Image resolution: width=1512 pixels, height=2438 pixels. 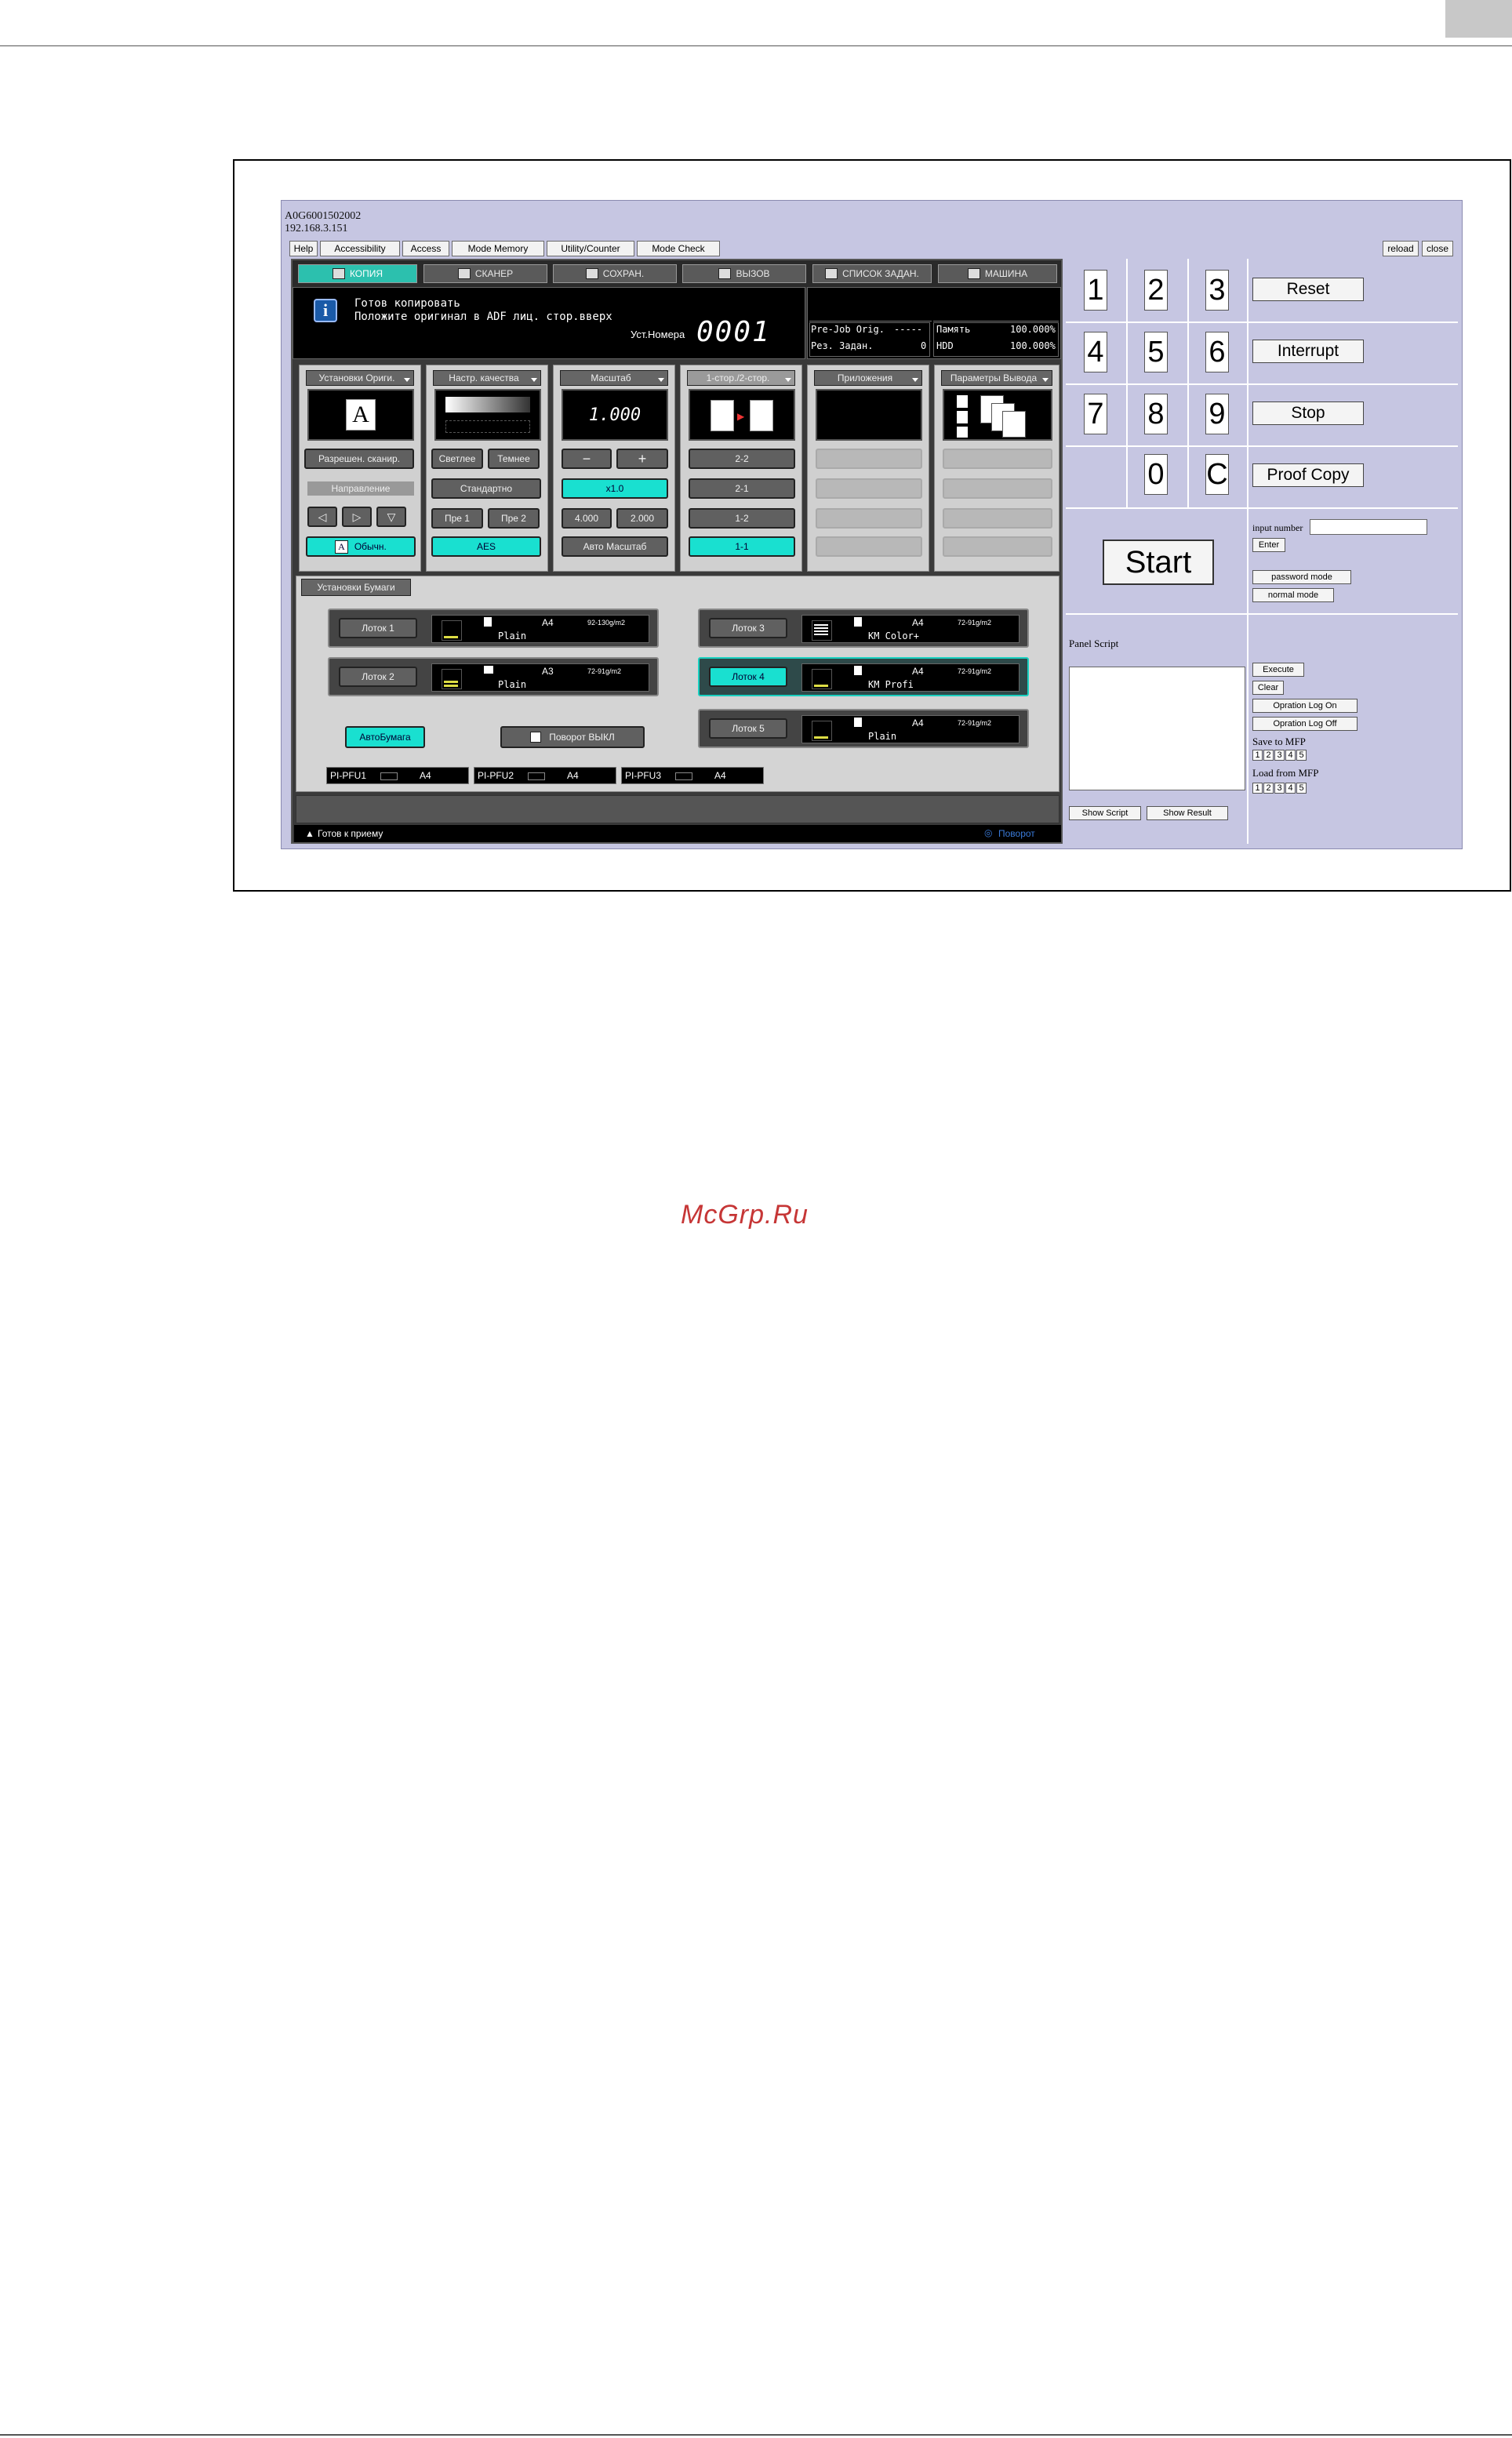 What do you see at coordinates (1217, 291) in the screenshot?
I see `key-3: 3` at bounding box center [1217, 291].